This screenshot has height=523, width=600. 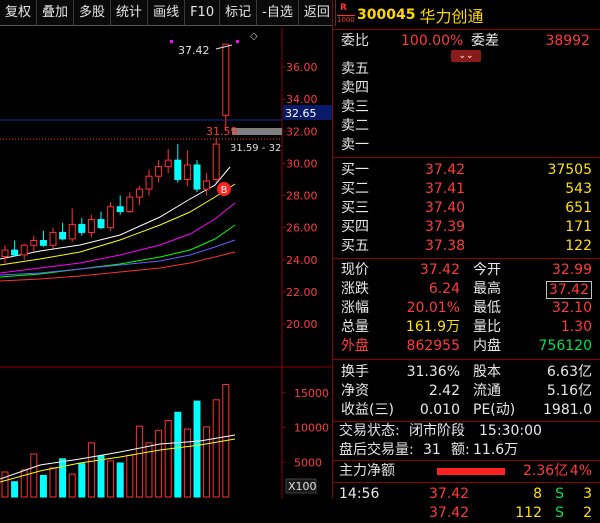 What do you see at coordinates (466, 270) in the screenshot?
I see `quote-row: 现价 37.42 今开 32.99` at bounding box center [466, 270].